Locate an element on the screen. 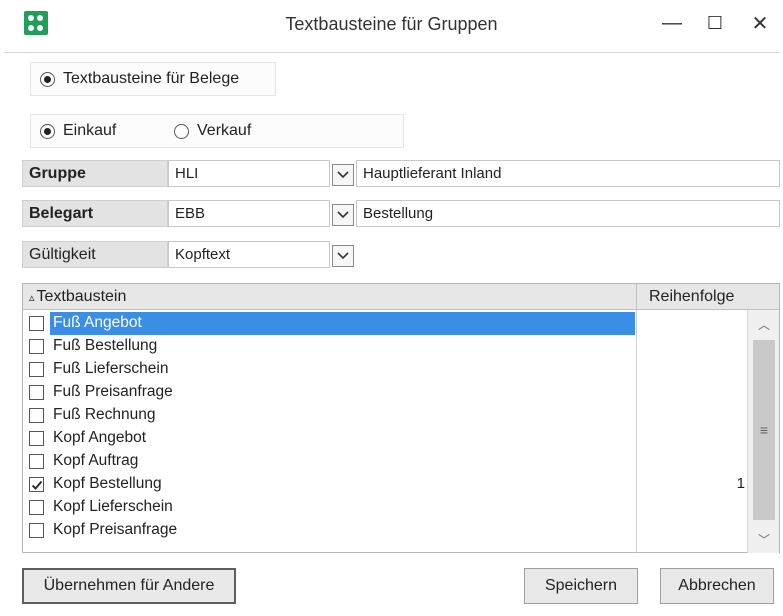 Image resolution: width=783 pixels, height=616 pixels. scrollbar-thumb: ≡ is located at coordinates (764, 430).